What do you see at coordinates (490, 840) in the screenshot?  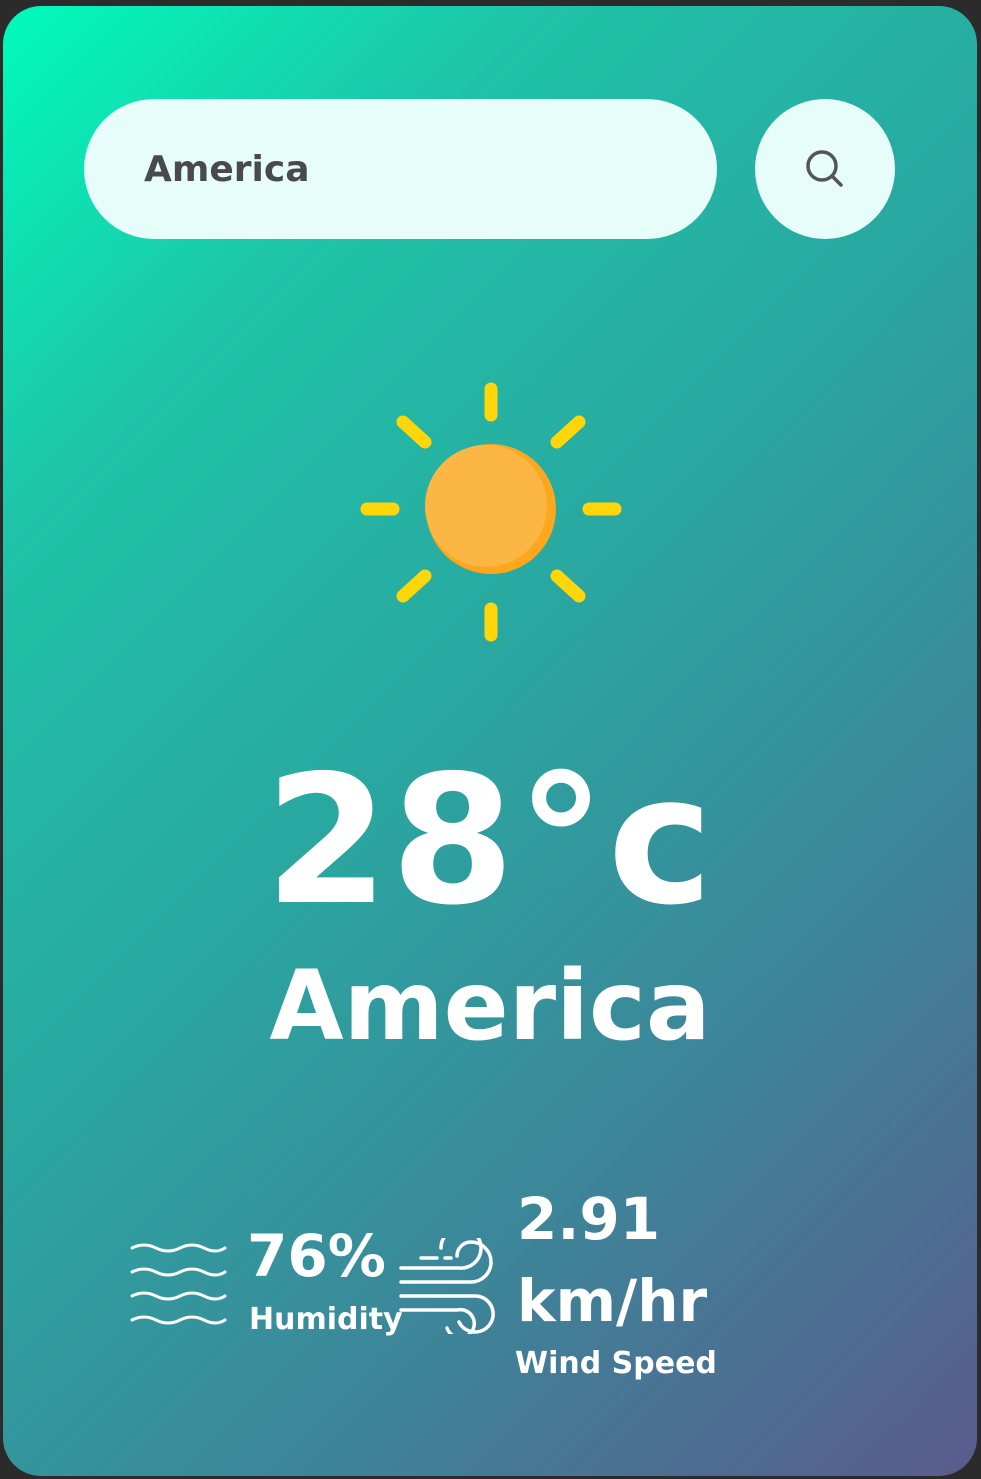 I see `temperature: 28°c` at bounding box center [490, 840].